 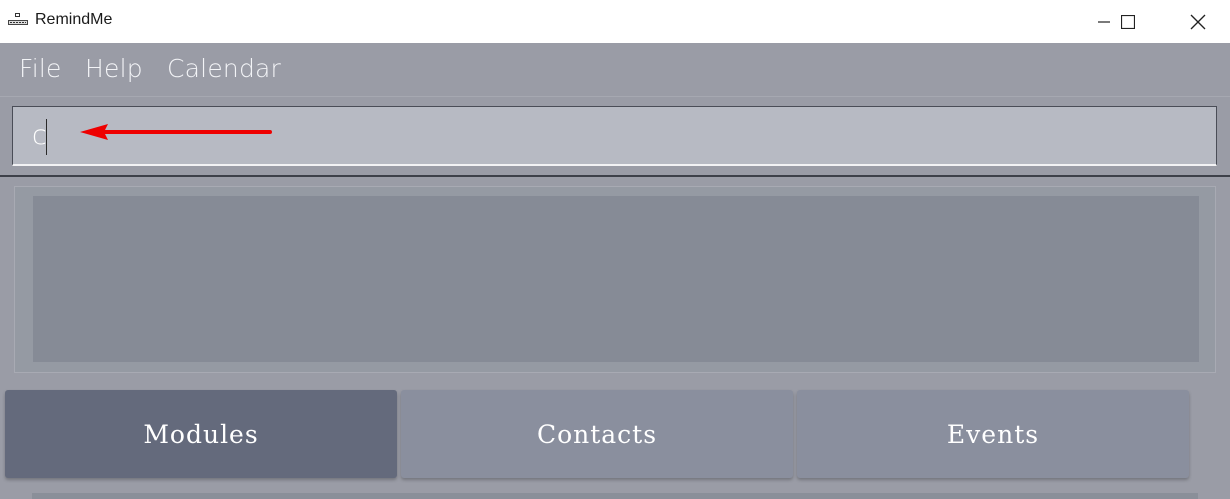 I want to click on remindme-app-icon, so click(x=18, y=21).